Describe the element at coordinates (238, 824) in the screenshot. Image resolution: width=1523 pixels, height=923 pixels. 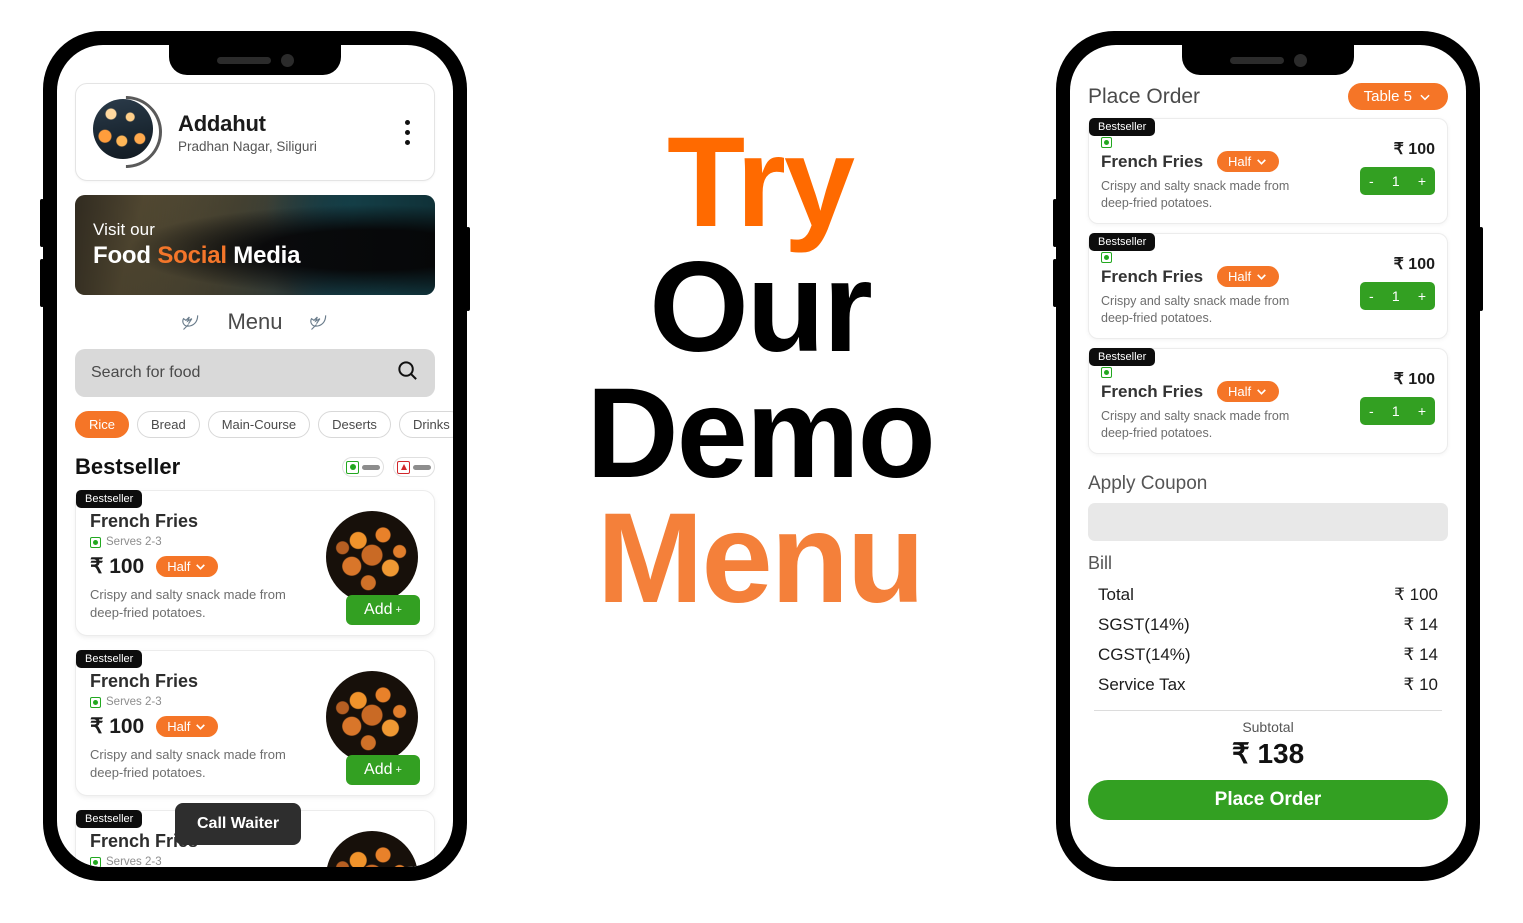
I see `call-waiter-tooltip: Call Waiter` at that location.